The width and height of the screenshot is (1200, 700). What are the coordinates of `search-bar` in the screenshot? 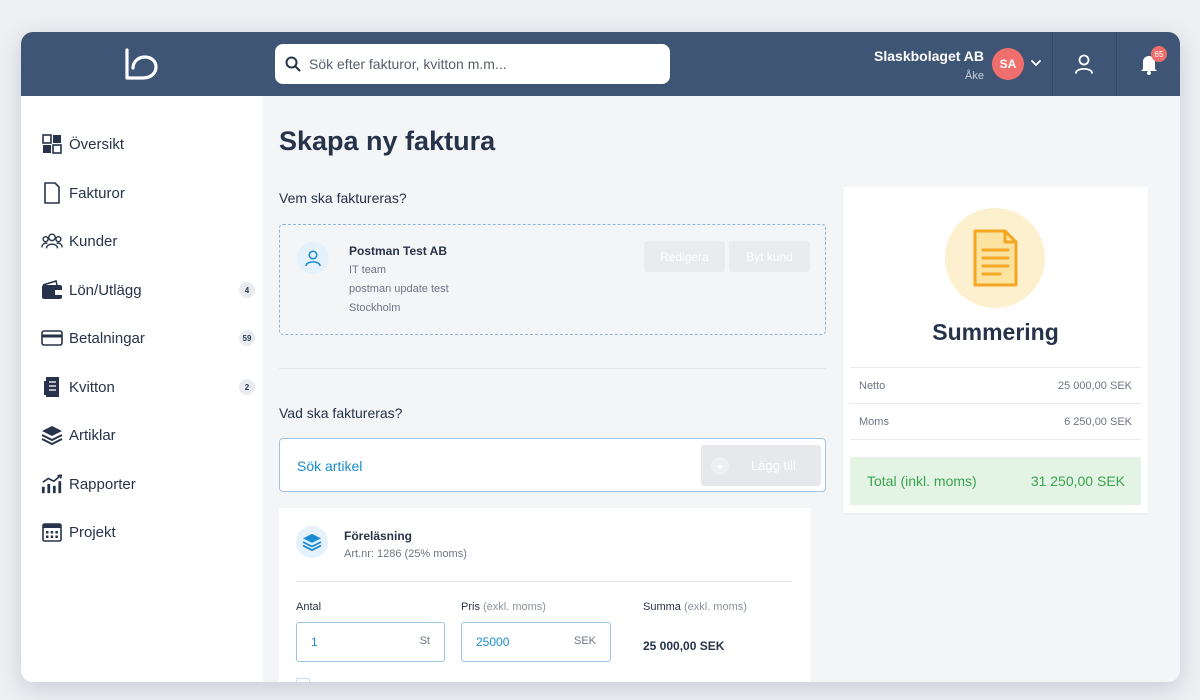 It's located at (472, 64).